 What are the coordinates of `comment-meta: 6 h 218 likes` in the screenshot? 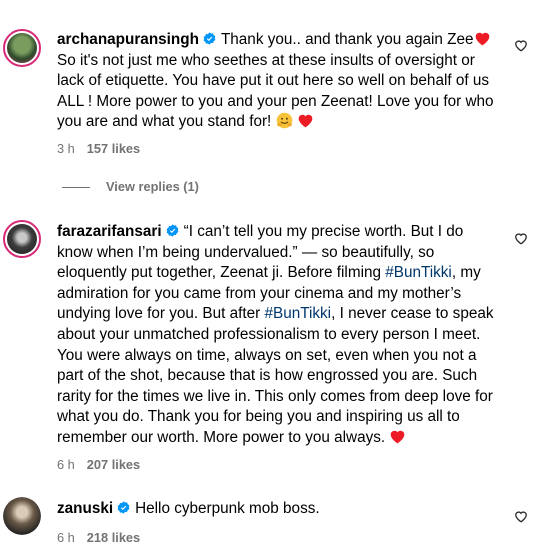 It's located at (98, 537).